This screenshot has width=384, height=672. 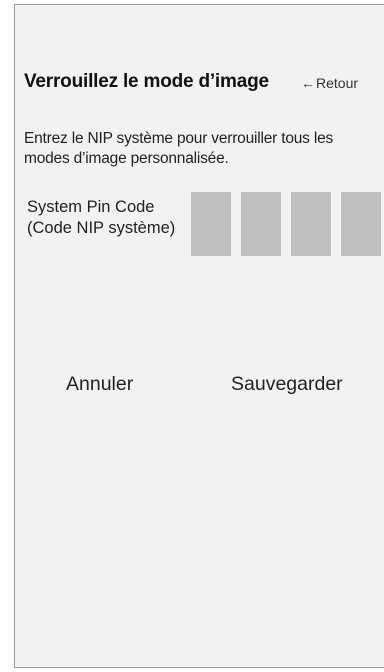 I want to click on pin-digit-4-field, so click(x=361, y=224).